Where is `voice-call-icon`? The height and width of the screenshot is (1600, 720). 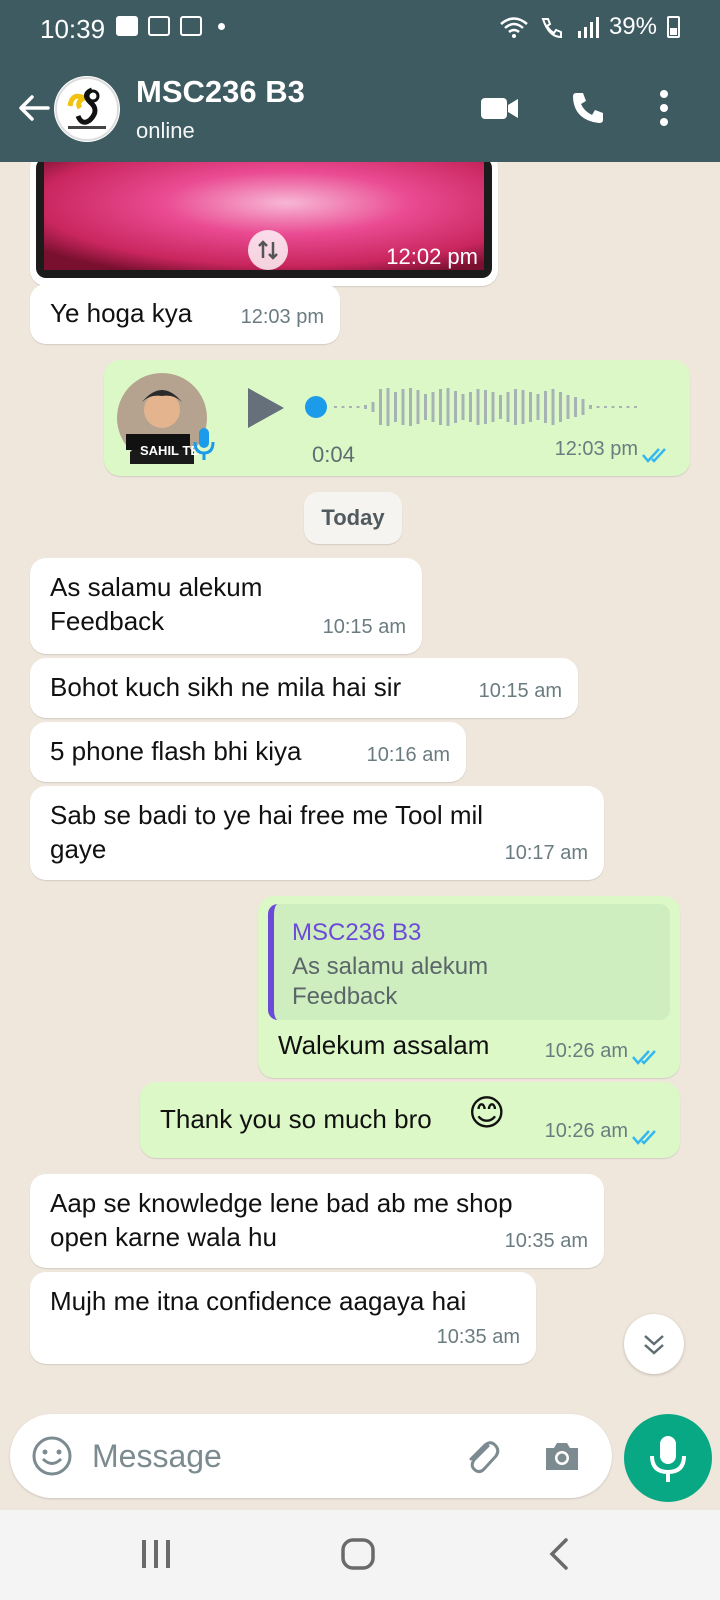 voice-call-icon is located at coordinates (588, 108).